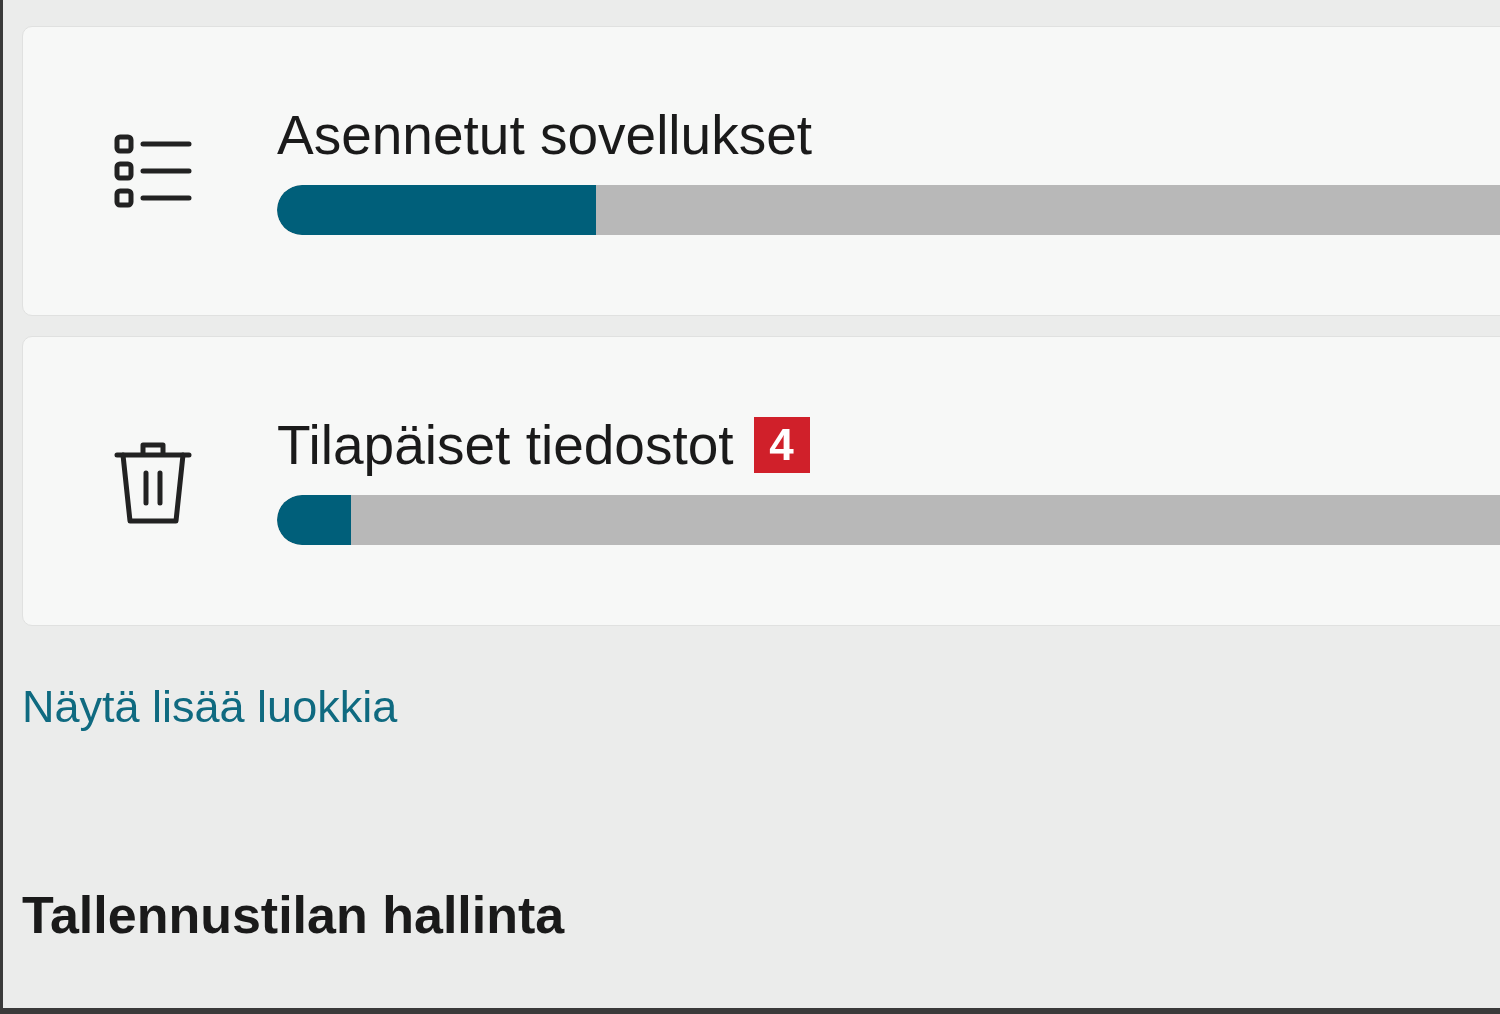 The image size is (1500, 1014). What do you see at coordinates (545, 135) in the screenshot?
I see `category-title: Asennetut sovellukset` at bounding box center [545, 135].